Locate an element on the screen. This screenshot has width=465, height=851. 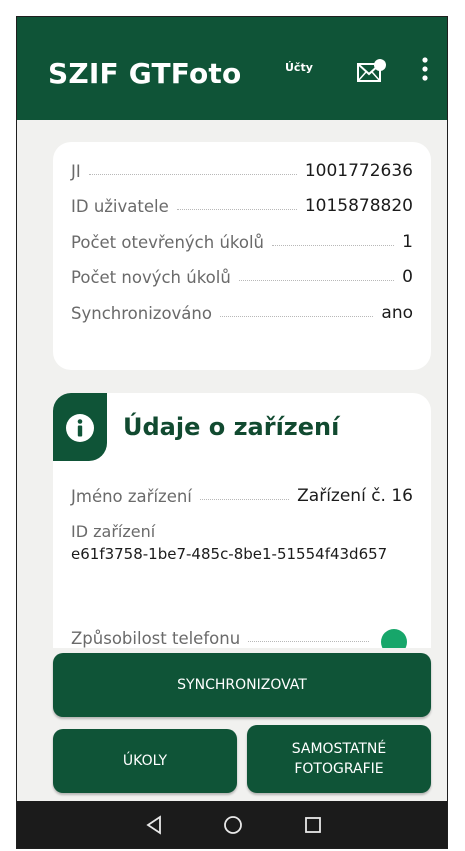
app-bar: SZIF GTFoto Účty is located at coordinates (232, 68).